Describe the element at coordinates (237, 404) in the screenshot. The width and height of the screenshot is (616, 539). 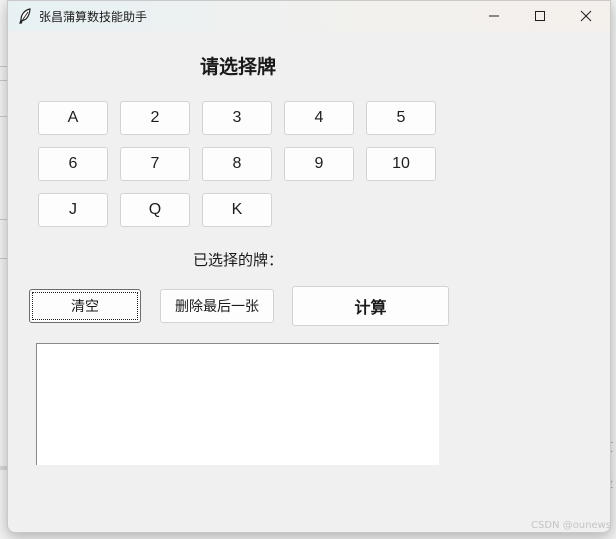
I see `result-text-area` at that location.